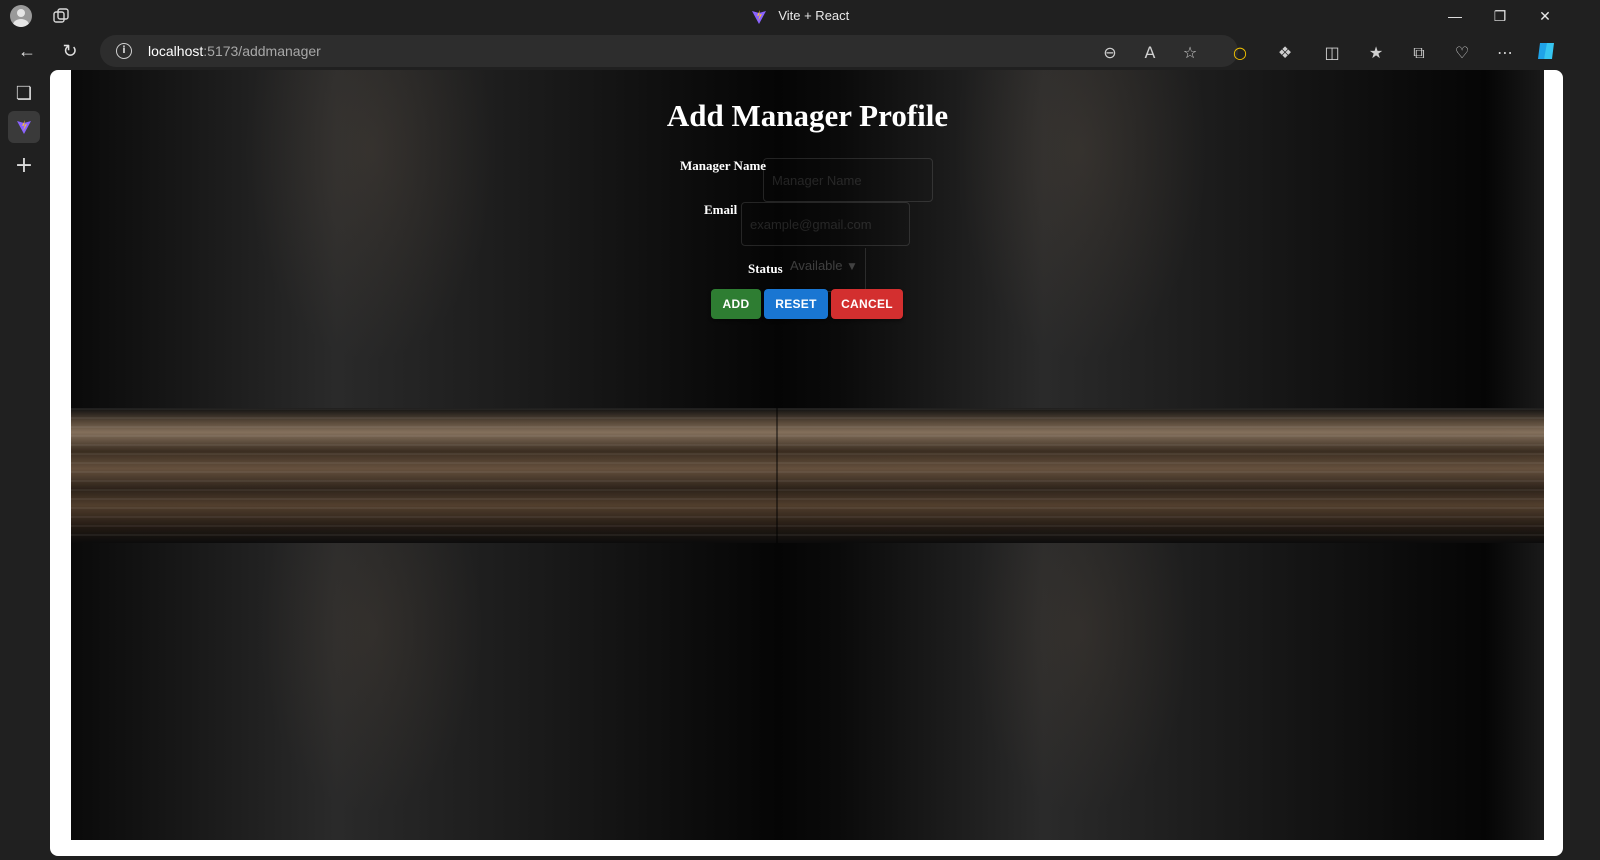 This screenshot has width=1600, height=860. What do you see at coordinates (1285, 53) in the screenshot?
I see `extensions-icon: ❖` at bounding box center [1285, 53].